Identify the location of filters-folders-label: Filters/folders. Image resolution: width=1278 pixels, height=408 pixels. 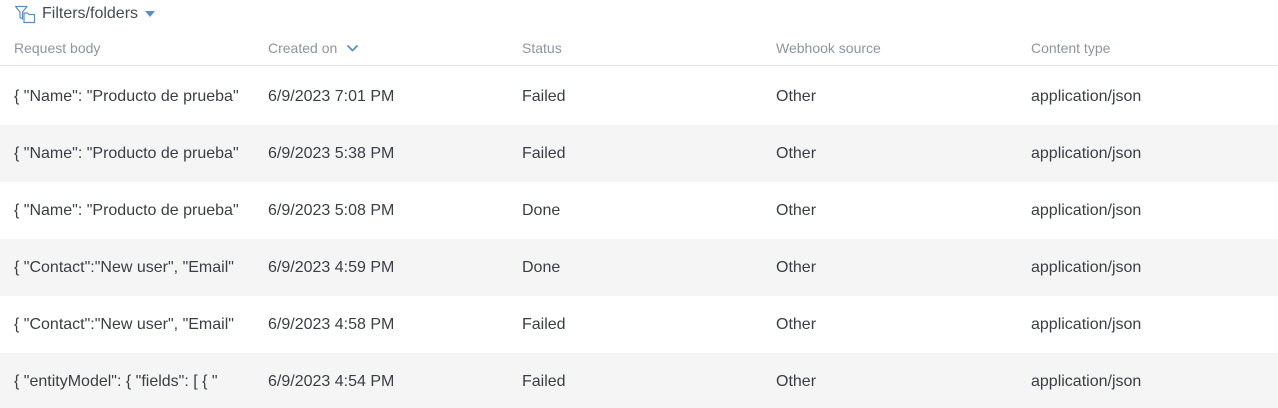
(90, 13).